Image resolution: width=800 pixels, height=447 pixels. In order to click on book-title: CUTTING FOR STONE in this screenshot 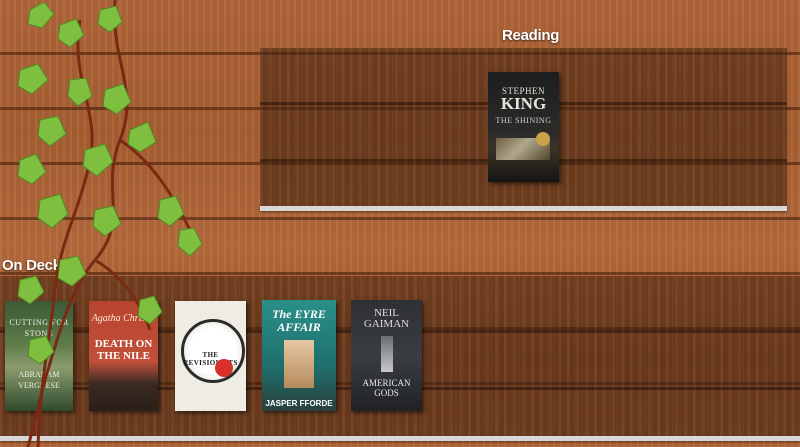, I will do `click(39, 328)`.